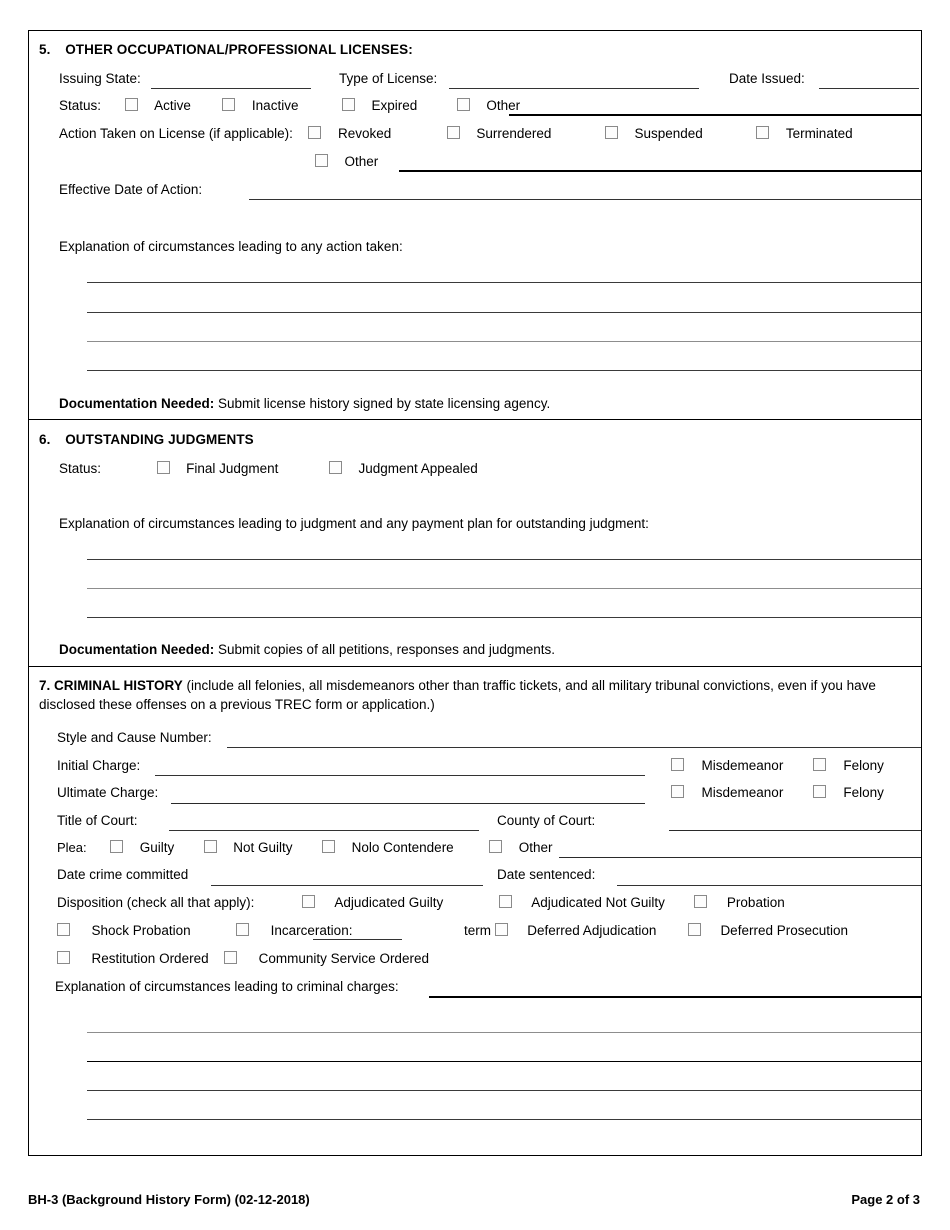 The image size is (950, 1230). I want to click on date-issued-input, so click(869, 88).